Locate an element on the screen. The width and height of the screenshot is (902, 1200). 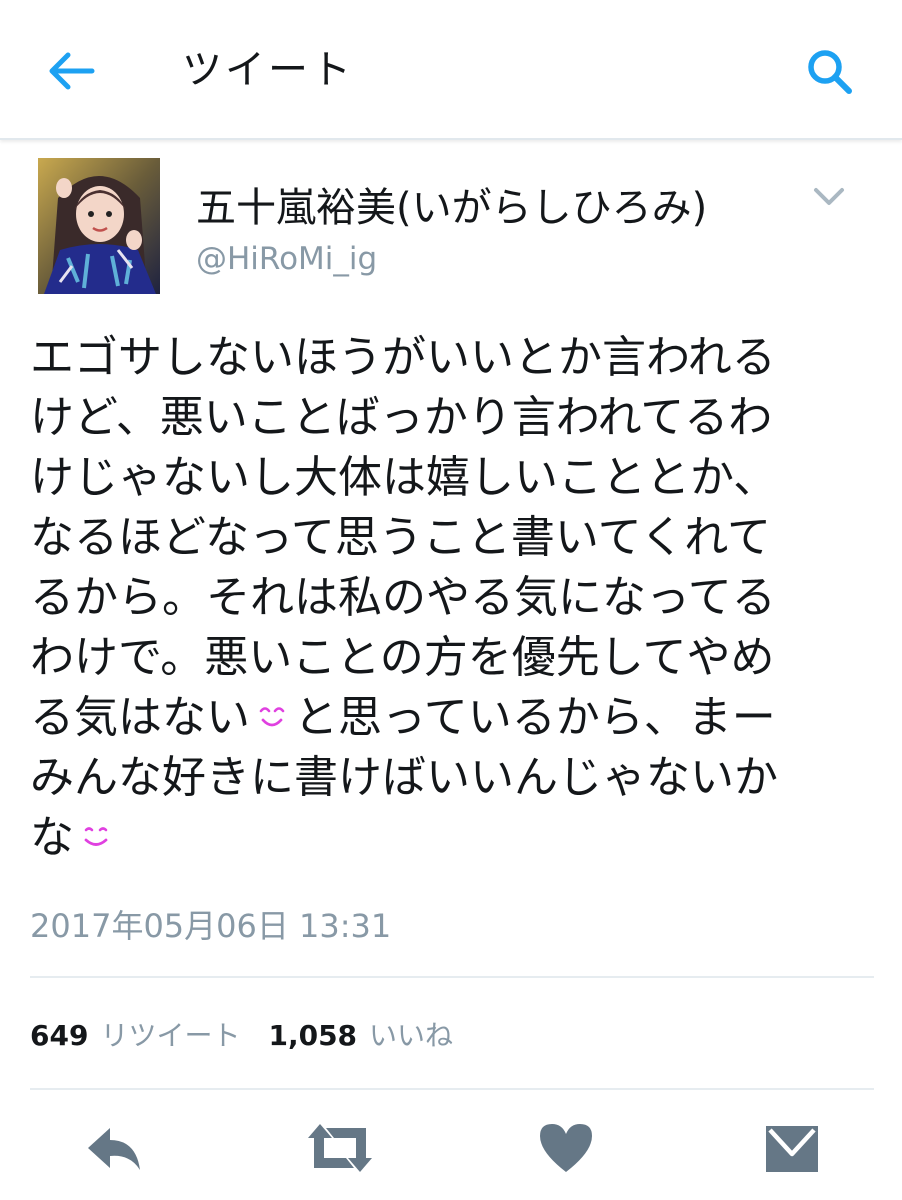
reply-button is located at coordinates (114, 1148).